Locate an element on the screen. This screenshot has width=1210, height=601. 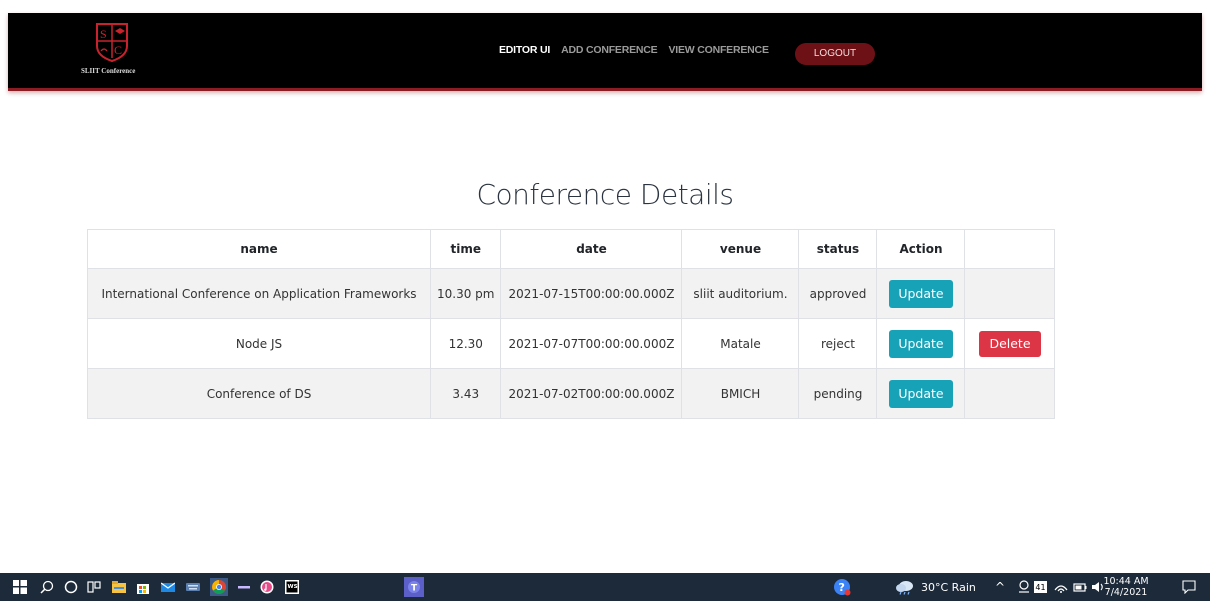
brand-name: SLIIT Conference is located at coordinates (108, 71).